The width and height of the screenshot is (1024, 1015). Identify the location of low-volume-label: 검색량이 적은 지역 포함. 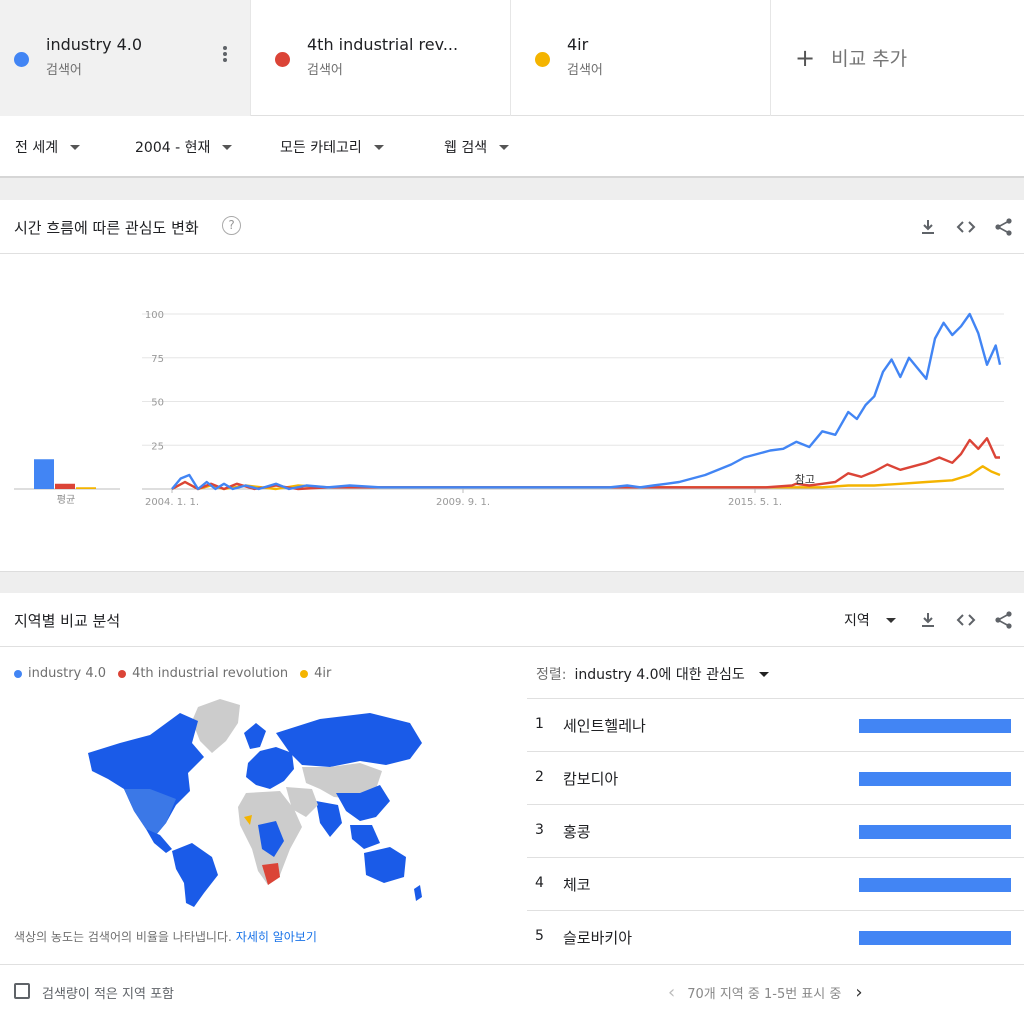
(108, 994).